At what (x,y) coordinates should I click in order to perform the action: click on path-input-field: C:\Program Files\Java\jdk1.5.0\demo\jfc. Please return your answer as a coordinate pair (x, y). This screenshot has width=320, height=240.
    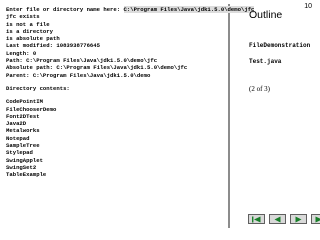
    Looking at the image, I should click on (189, 9).